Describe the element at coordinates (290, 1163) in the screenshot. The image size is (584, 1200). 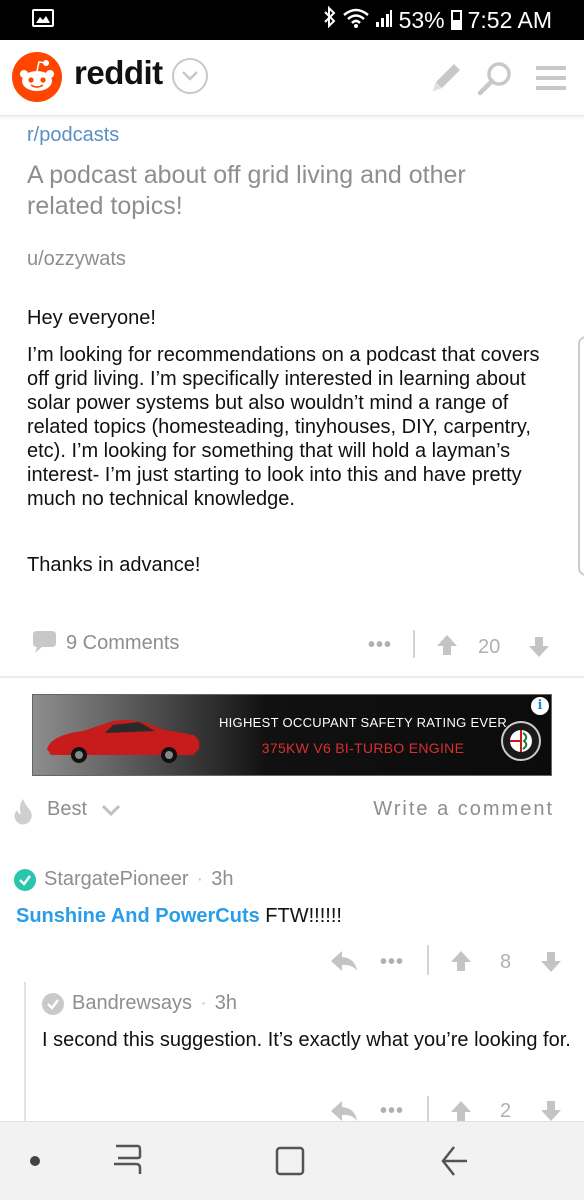
I see `home-icon` at that location.